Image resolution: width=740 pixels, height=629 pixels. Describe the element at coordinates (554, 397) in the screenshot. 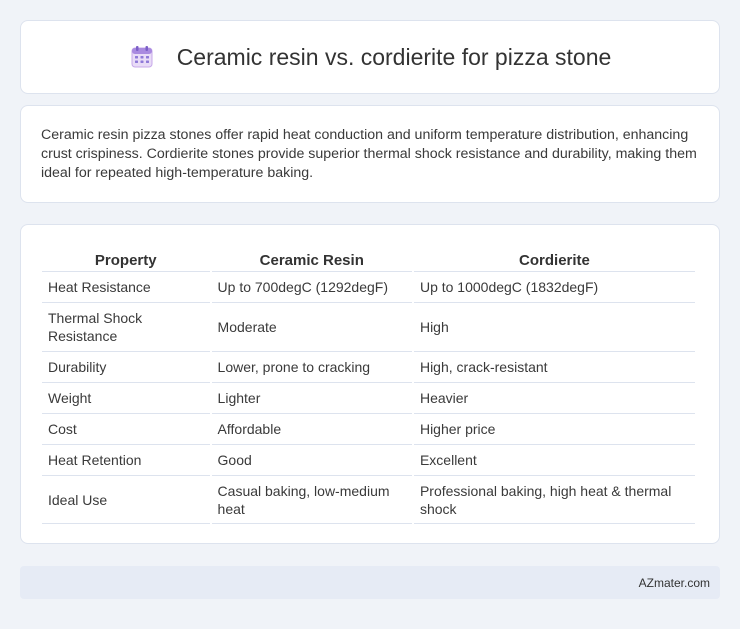

I see `table-cell: Heavier` at that location.